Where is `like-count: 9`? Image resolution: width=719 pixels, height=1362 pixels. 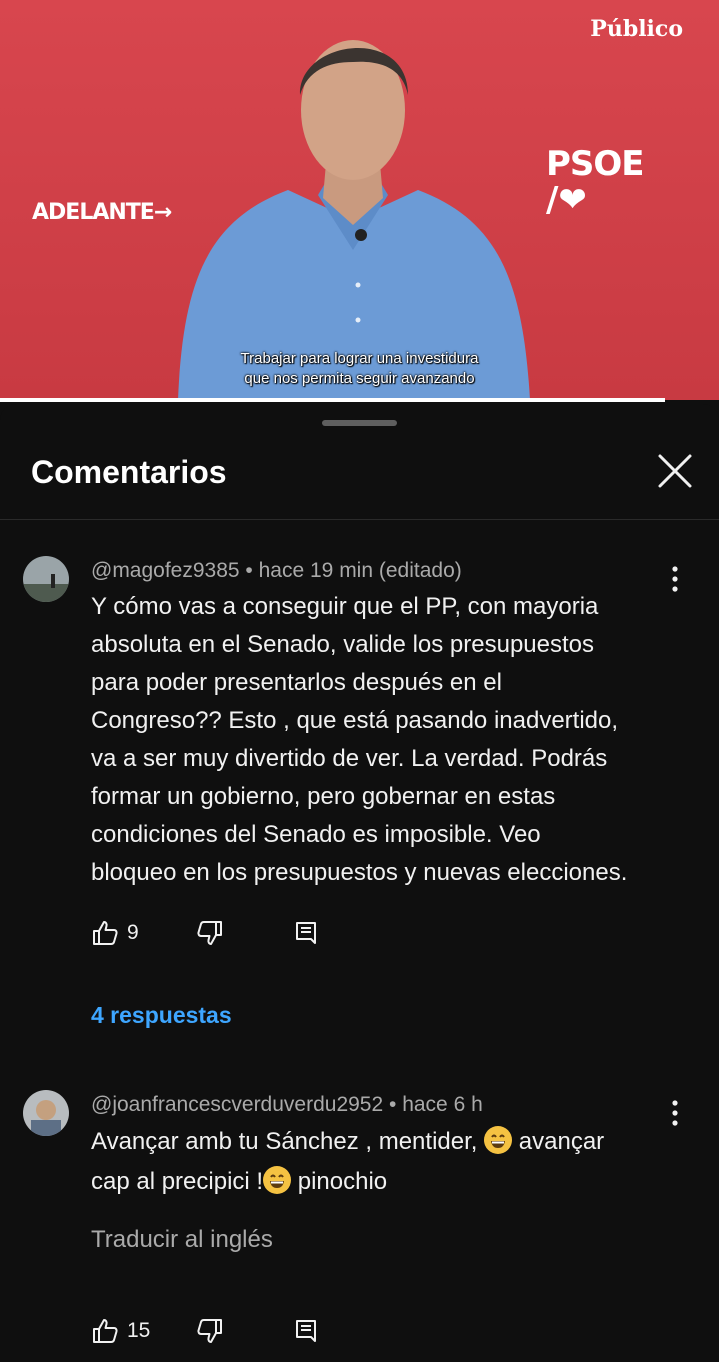
like-count: 9 is located at coordinates (133, 932).